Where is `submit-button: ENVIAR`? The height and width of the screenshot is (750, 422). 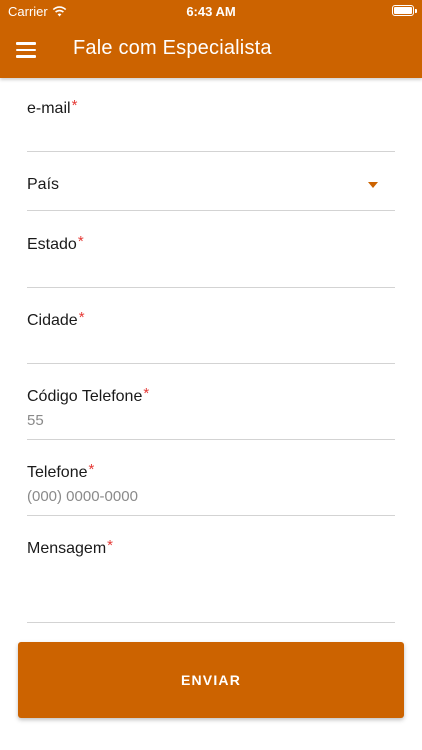 submit-button: ENVIAR is located at coordinates (211, 680).